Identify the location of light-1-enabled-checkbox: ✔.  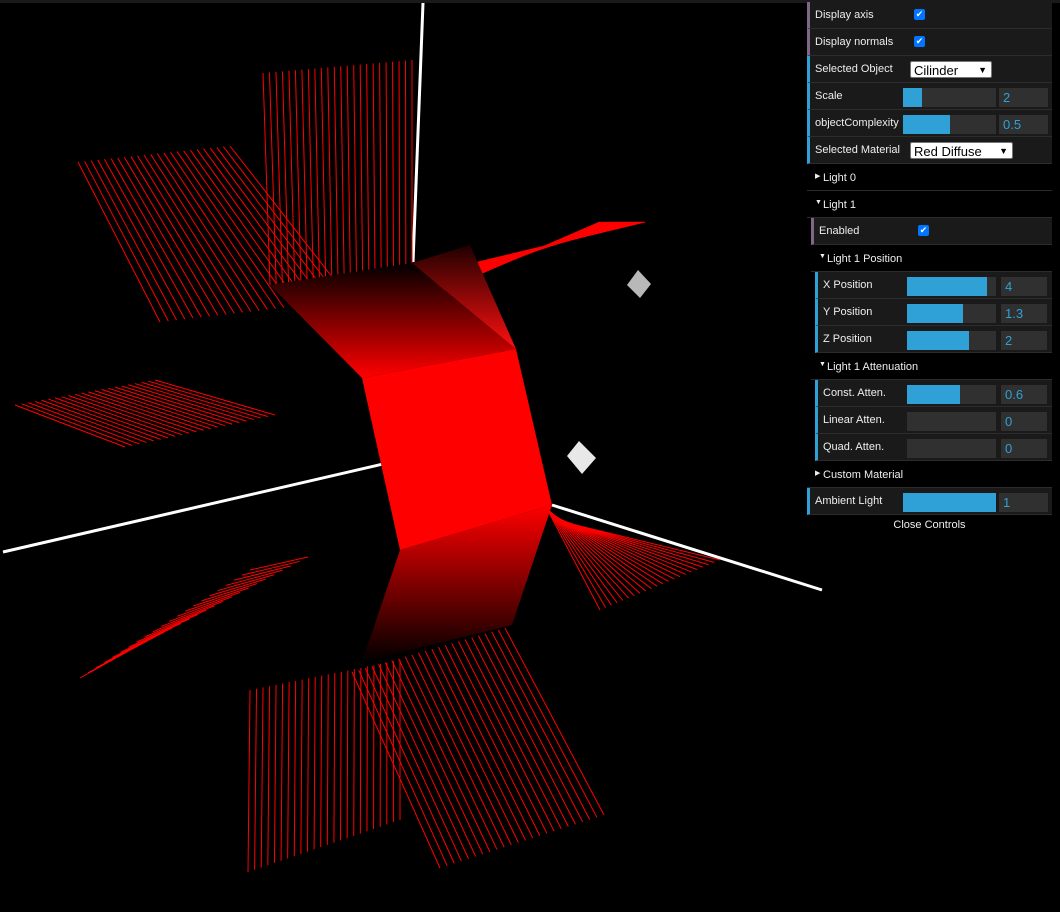
(923, 230).